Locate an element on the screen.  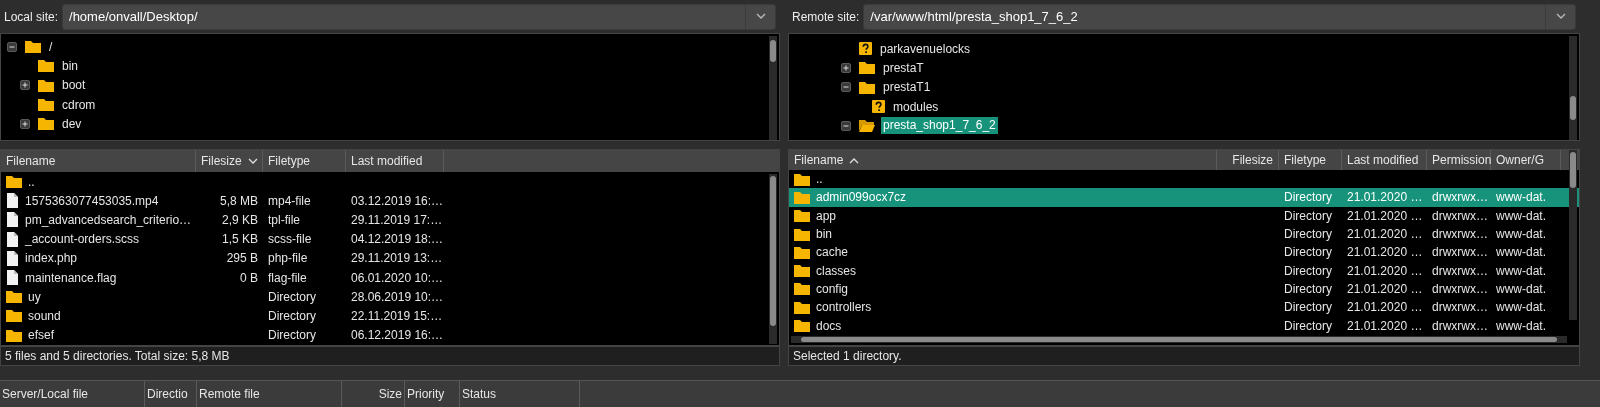
table-cell-text: config is located at coordinates (832, 289).